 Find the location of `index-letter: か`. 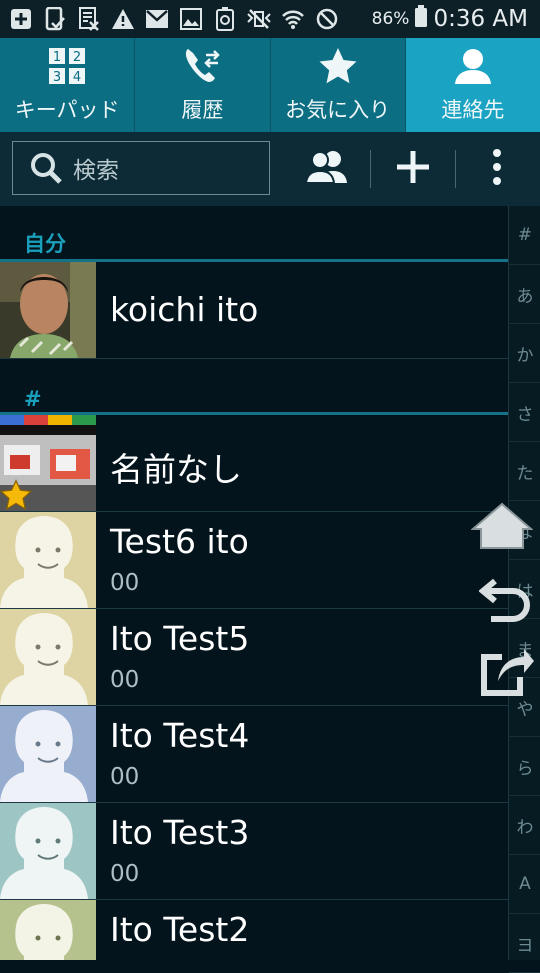

index-letter: か is located at coordinates (524, 353).